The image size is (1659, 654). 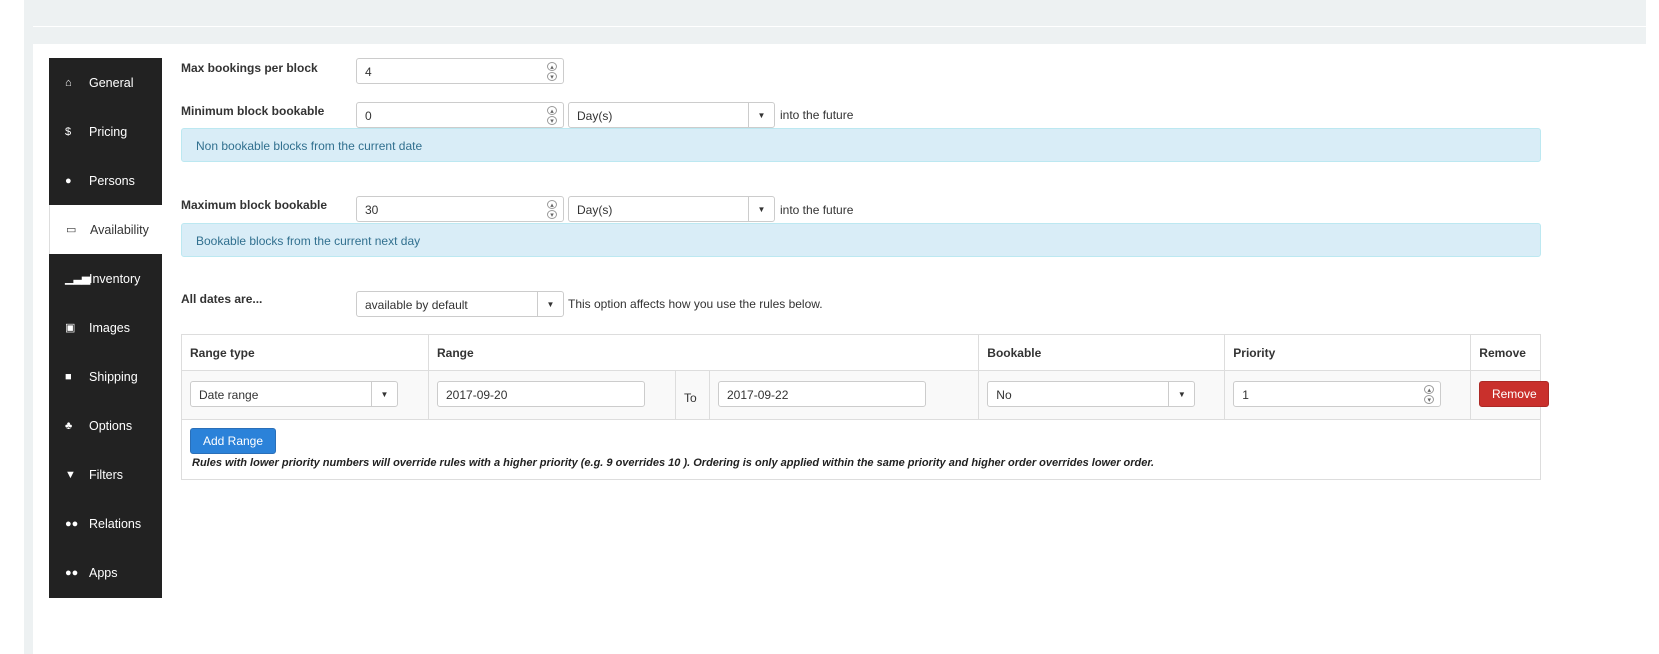 I want to click on max-block-label: Maximum block bookable, so click(x=254, y=205).